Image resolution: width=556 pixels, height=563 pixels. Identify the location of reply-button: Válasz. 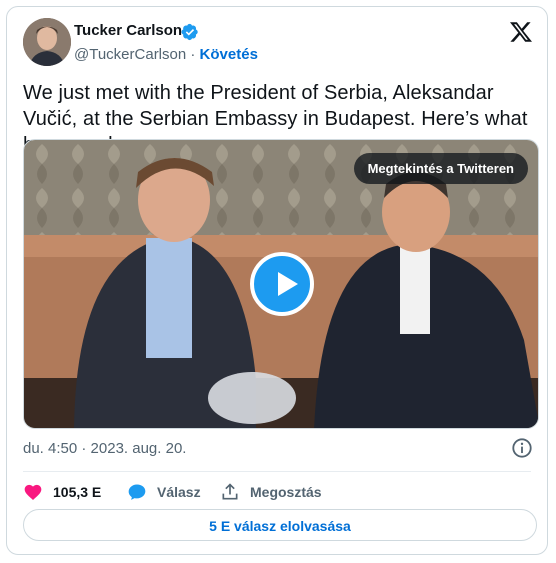
(164, 492).